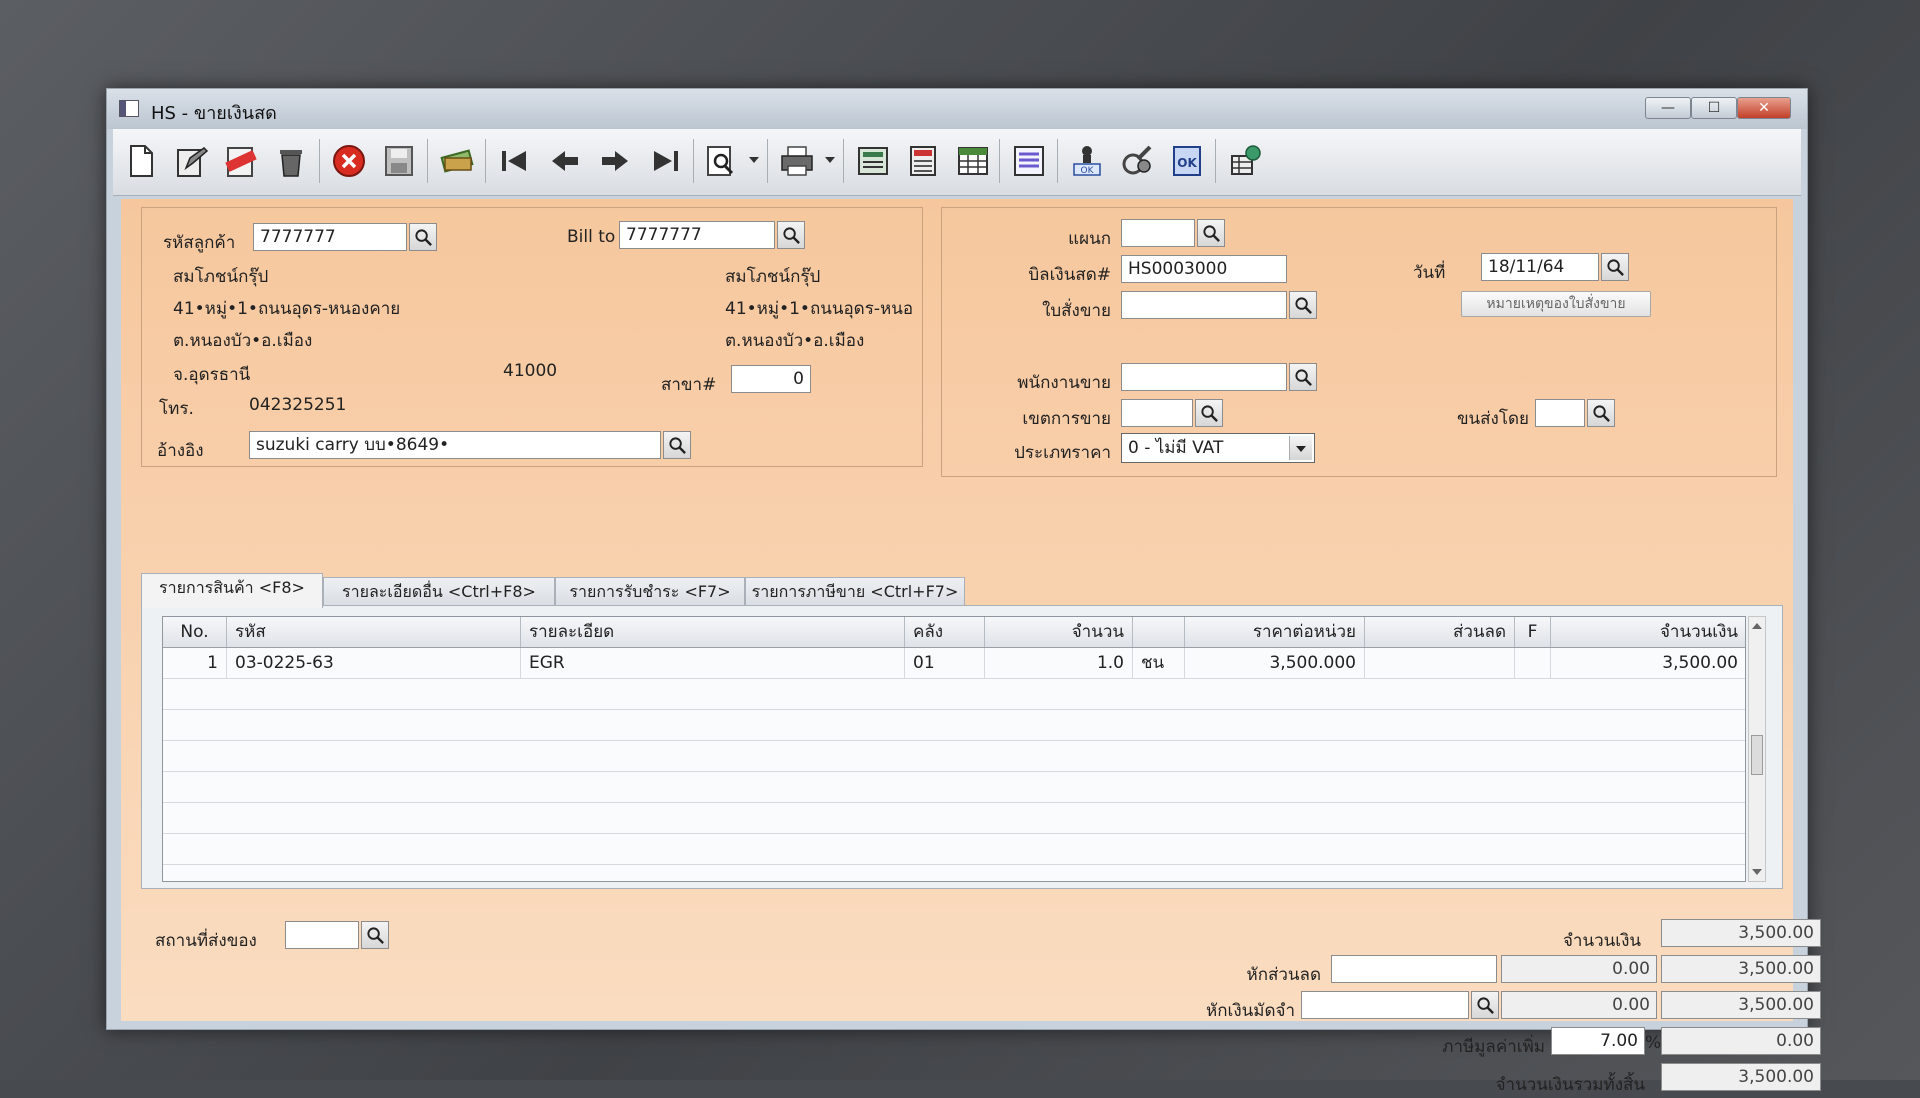 This screenshot has height=1098, width=1920. Describe the element at coordinates (1275, 663) in the screenshot. I see `cell-unit-price: 3,500.000` at that location.